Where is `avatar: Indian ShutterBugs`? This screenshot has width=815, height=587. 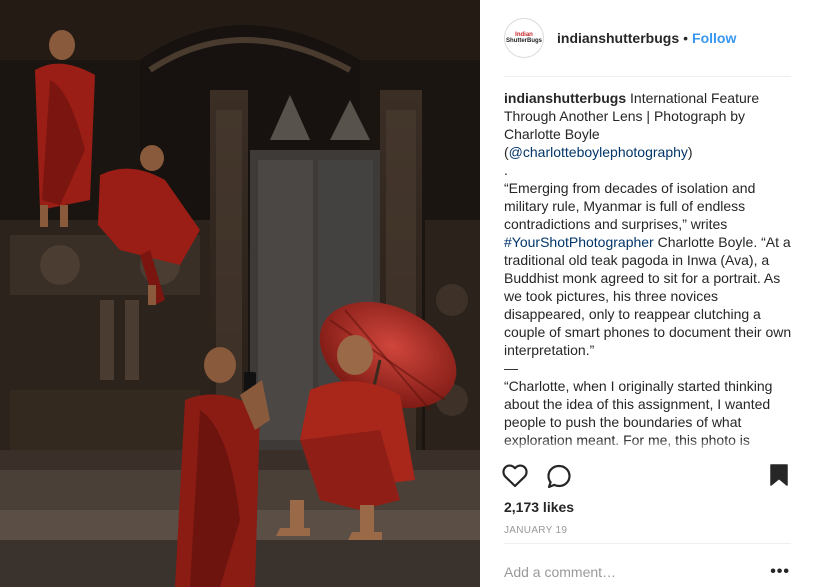
avatar: Indian ShutterBugs is located at coordinates (524, 38).